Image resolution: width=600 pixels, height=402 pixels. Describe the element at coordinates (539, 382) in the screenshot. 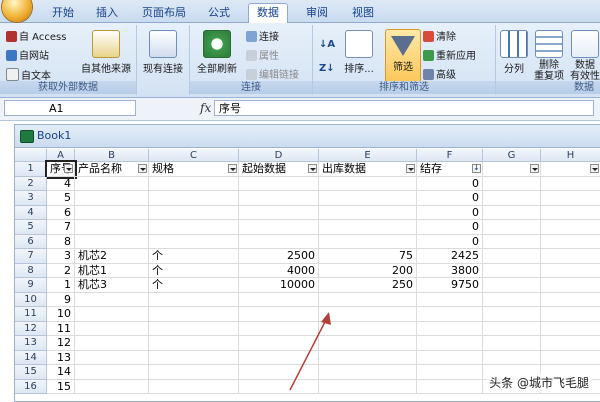

I see `watermark: 头条 @城市飞毛腿` at that location.